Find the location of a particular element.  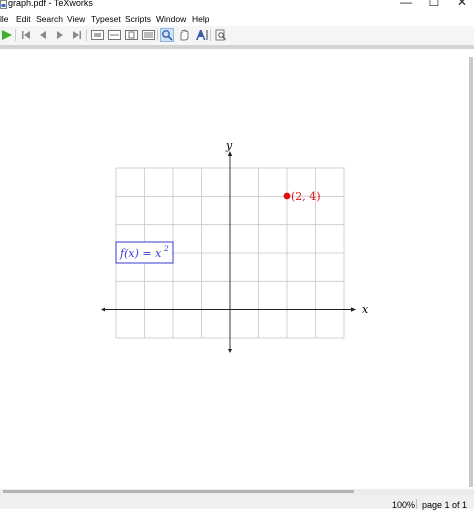

function-exponent: 2 is located at coordinates (166, 248).